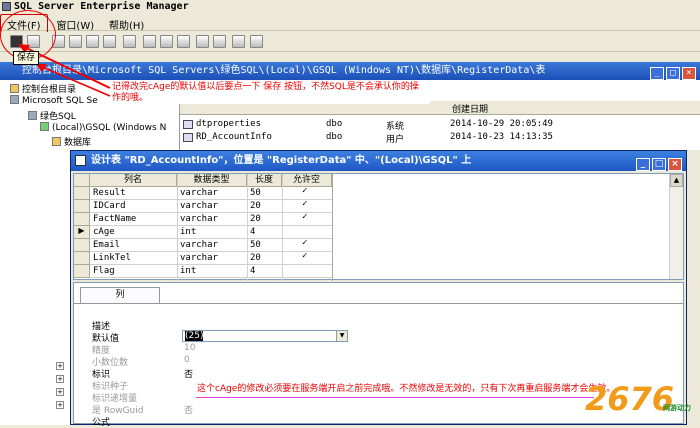 The height and width of the screenshot is (428, 700). Describe the element at coordinates (203, 245) in the screenshot. I see `table-row: Email varchar 50 ✓` at that location.